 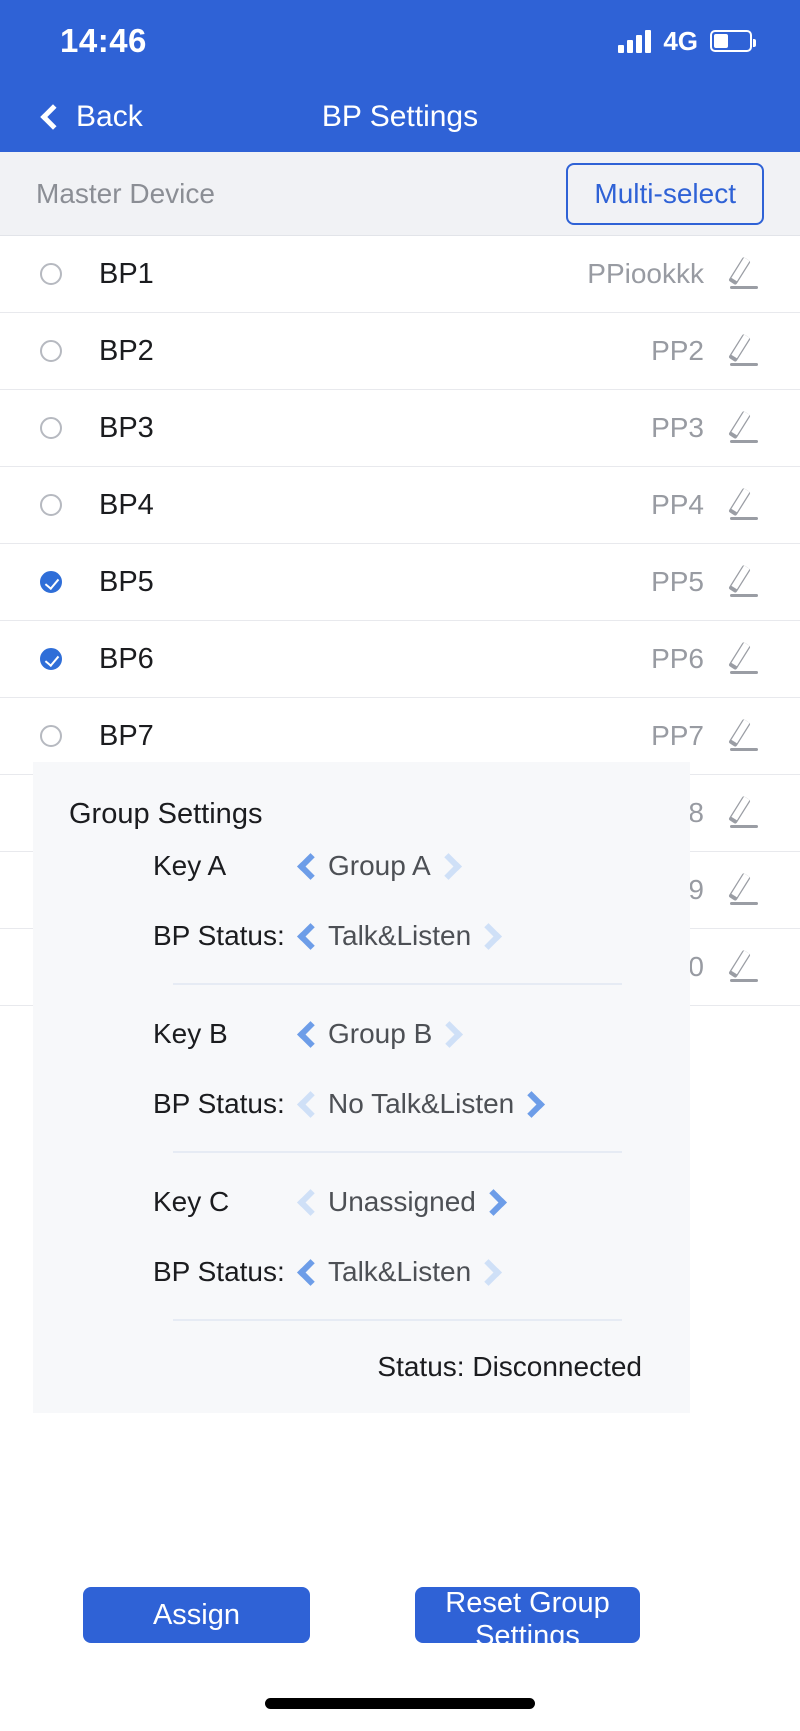 I want to click on bp-name-label: BP5, so click(x=126, y=581).